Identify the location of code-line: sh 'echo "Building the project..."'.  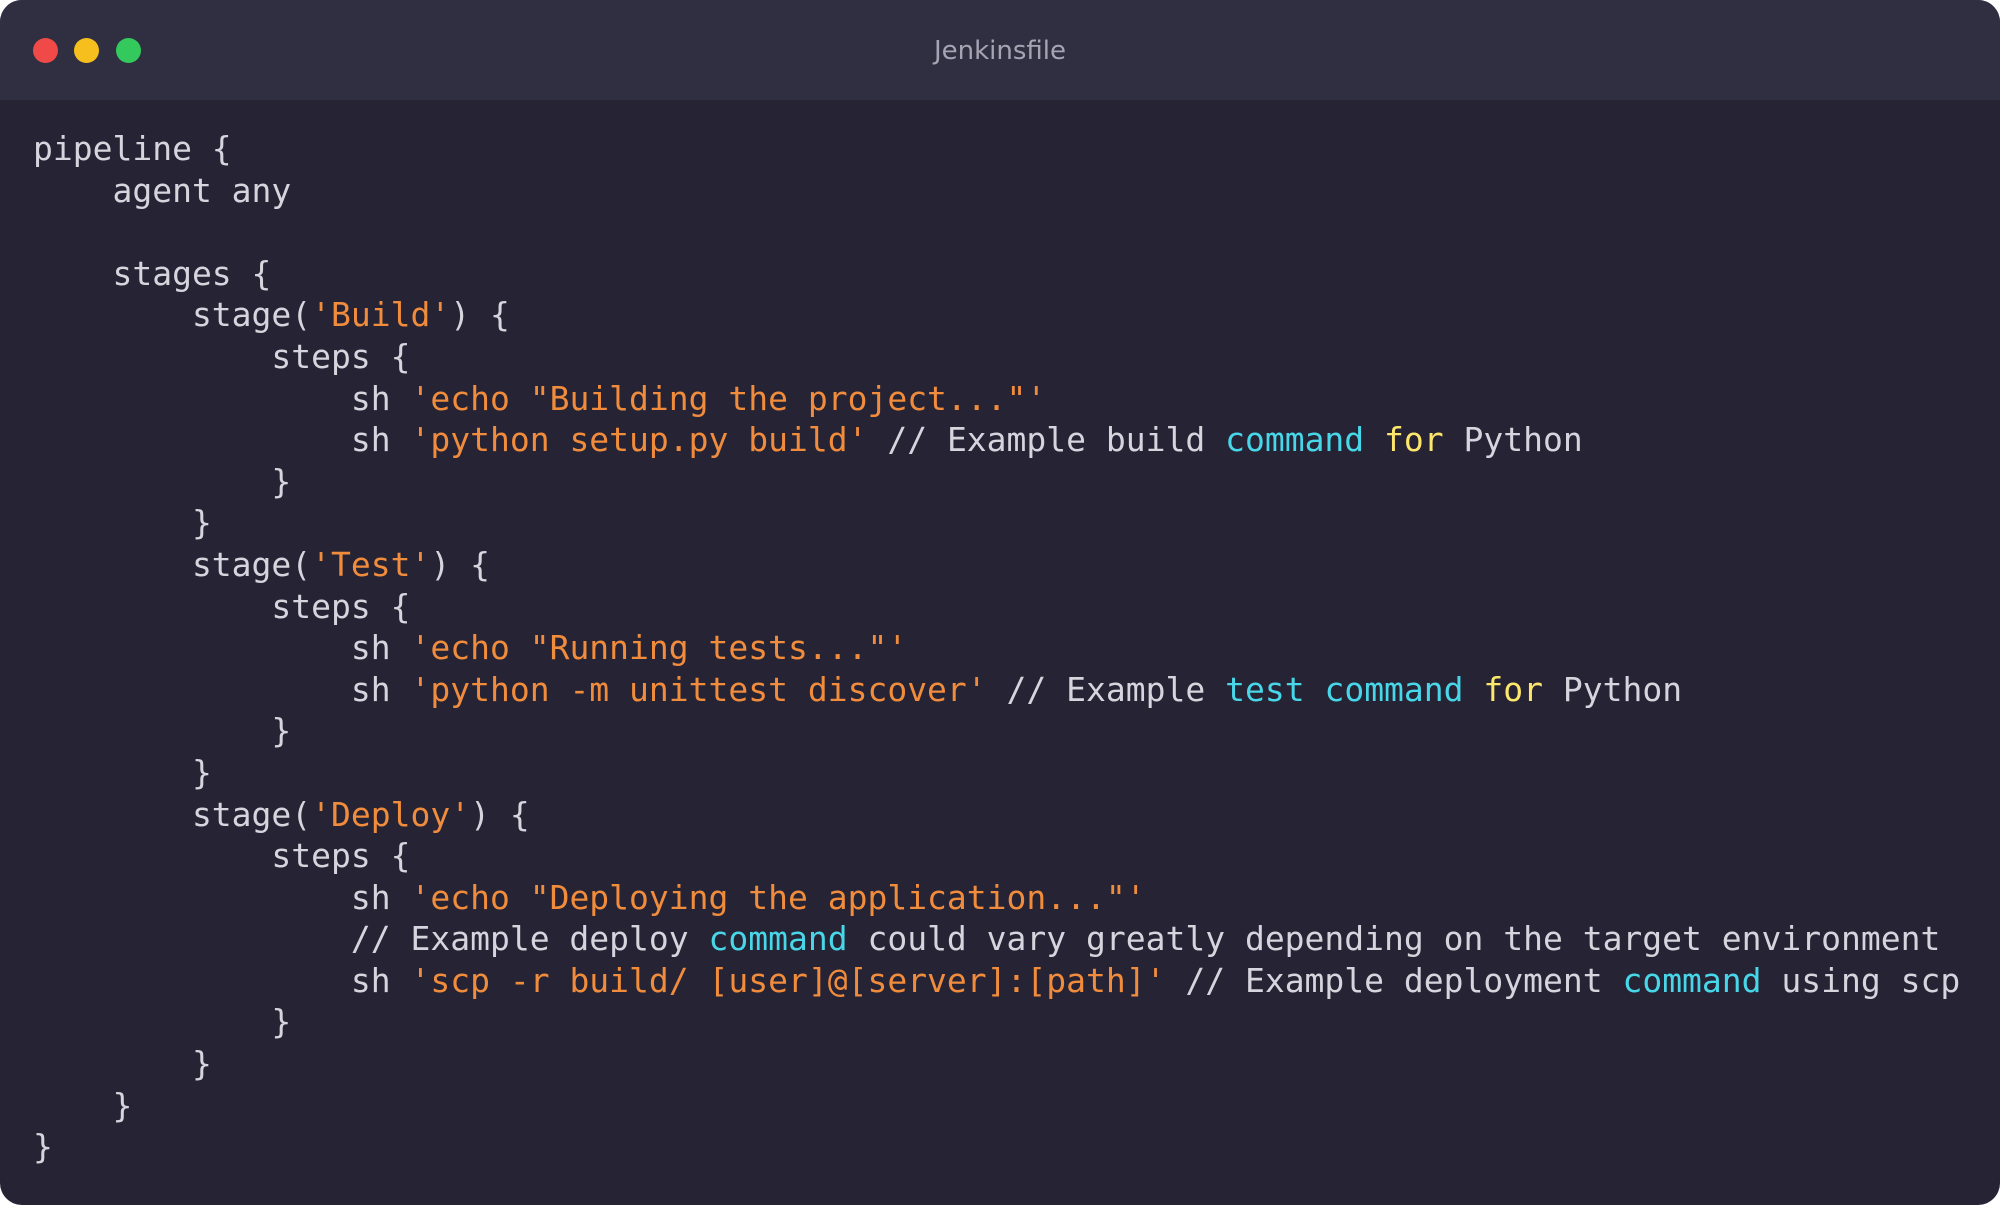
(996, 399).